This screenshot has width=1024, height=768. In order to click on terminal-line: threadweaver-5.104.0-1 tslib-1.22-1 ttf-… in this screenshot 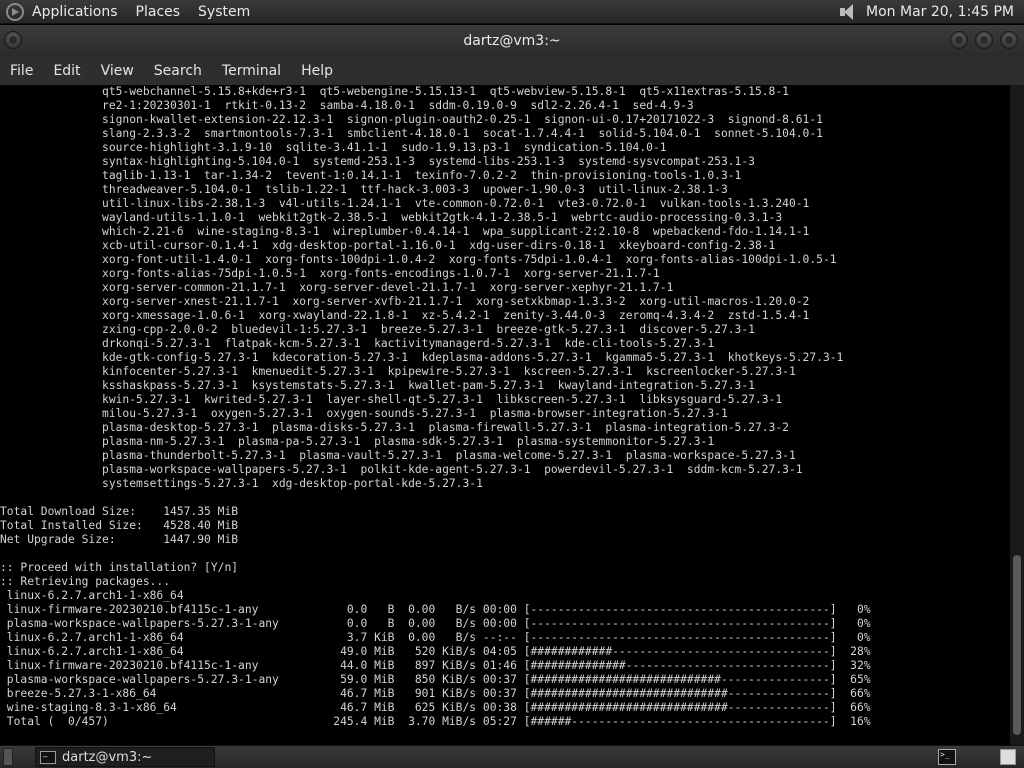, I will do `click(364, 189)`.